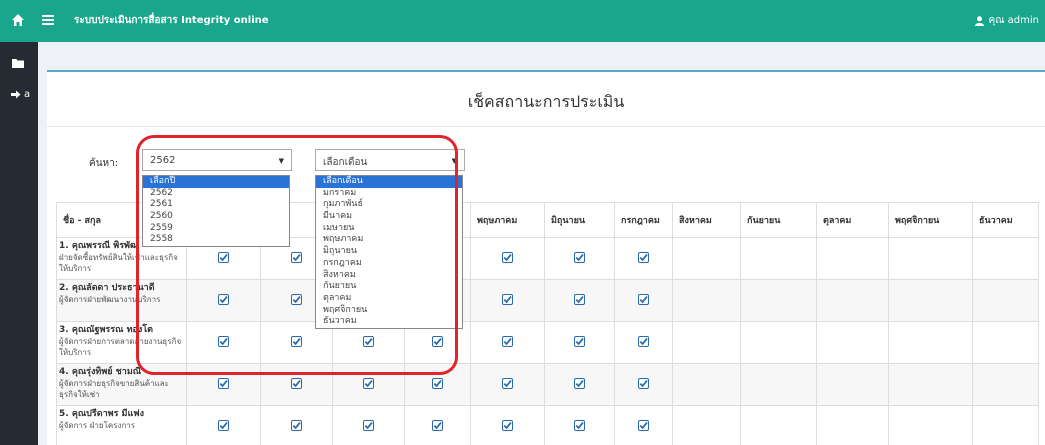  What do you see at coordinates (19, 243) in the screenshot?
I see `sidebar: a` at bounding box center [19, 243].